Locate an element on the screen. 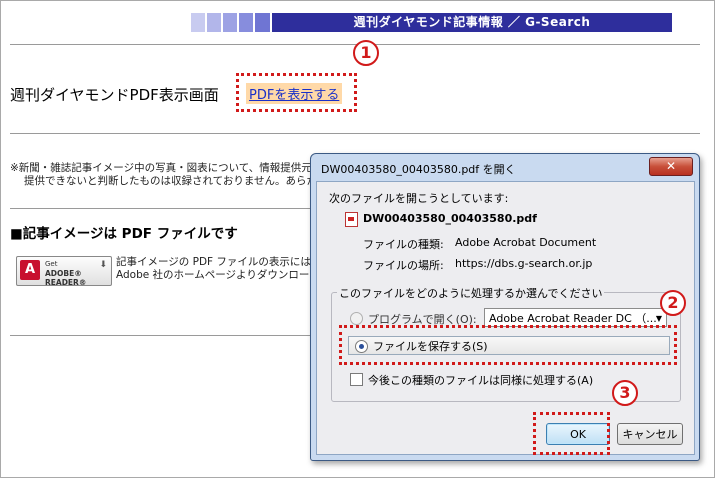 The height and width of the screenshot is (478, 715). file-type-label: ファイルの種類: is located at coordinates (403, 244).